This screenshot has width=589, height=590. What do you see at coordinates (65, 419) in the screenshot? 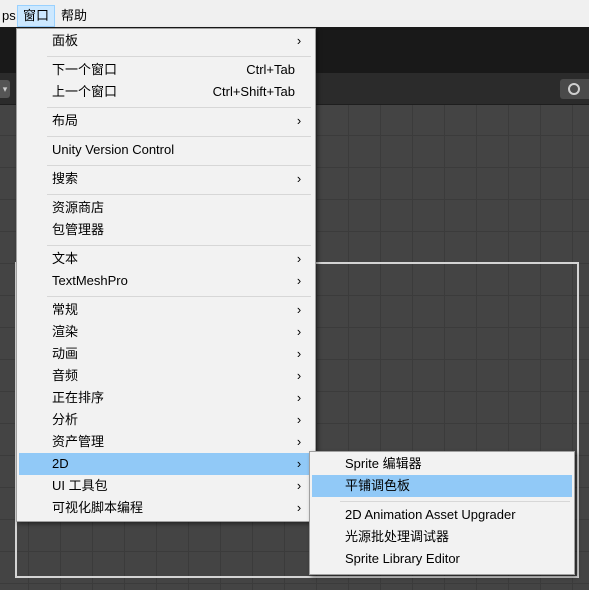
I see `menu-item-label: 分析` at bounding box center [65, 419].